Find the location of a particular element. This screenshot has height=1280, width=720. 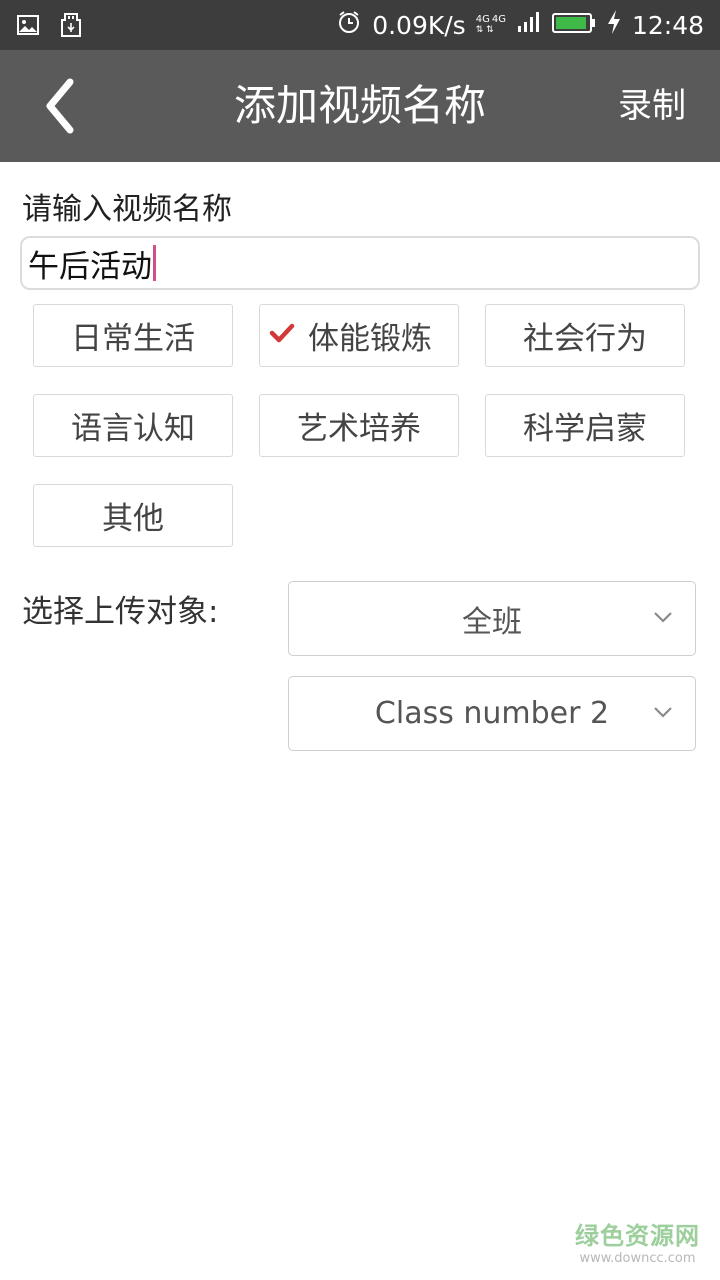

tag-physical-exercise: 体能锻炼 is located at coordinates (359, 335).